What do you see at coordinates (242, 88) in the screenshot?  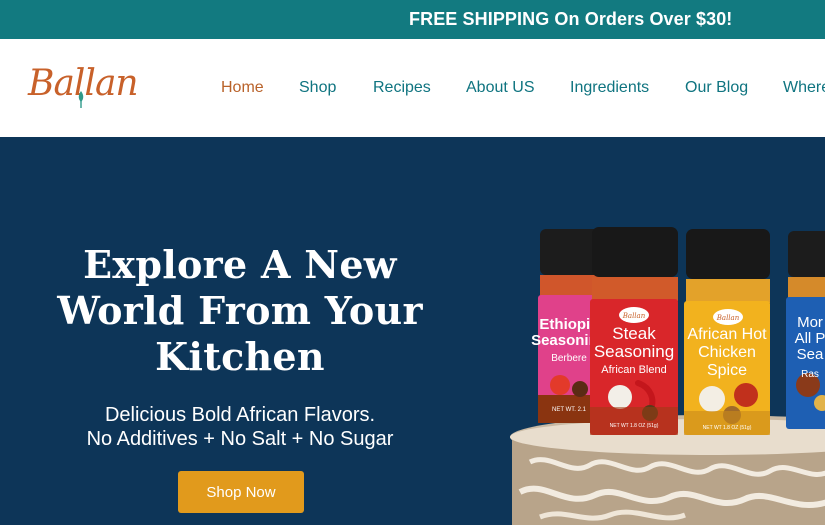 I see `nav-home: Home` at bounding box center [242, 88].